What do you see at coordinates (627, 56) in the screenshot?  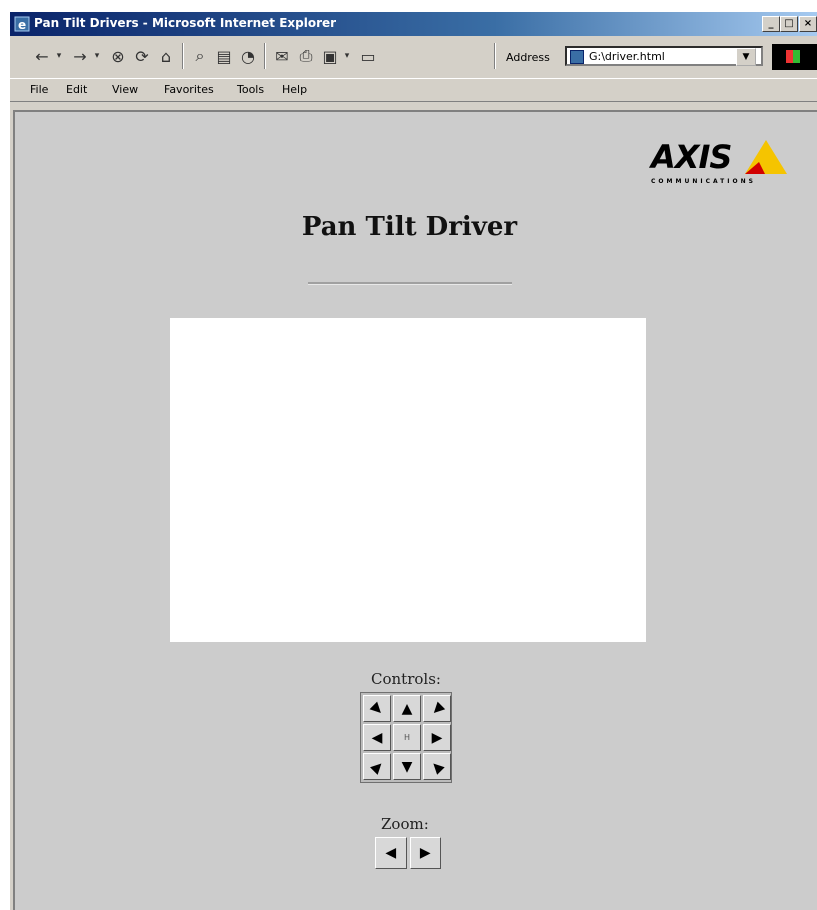 I see `address-value: G:\driver.html` at bounding box center [627, 56].